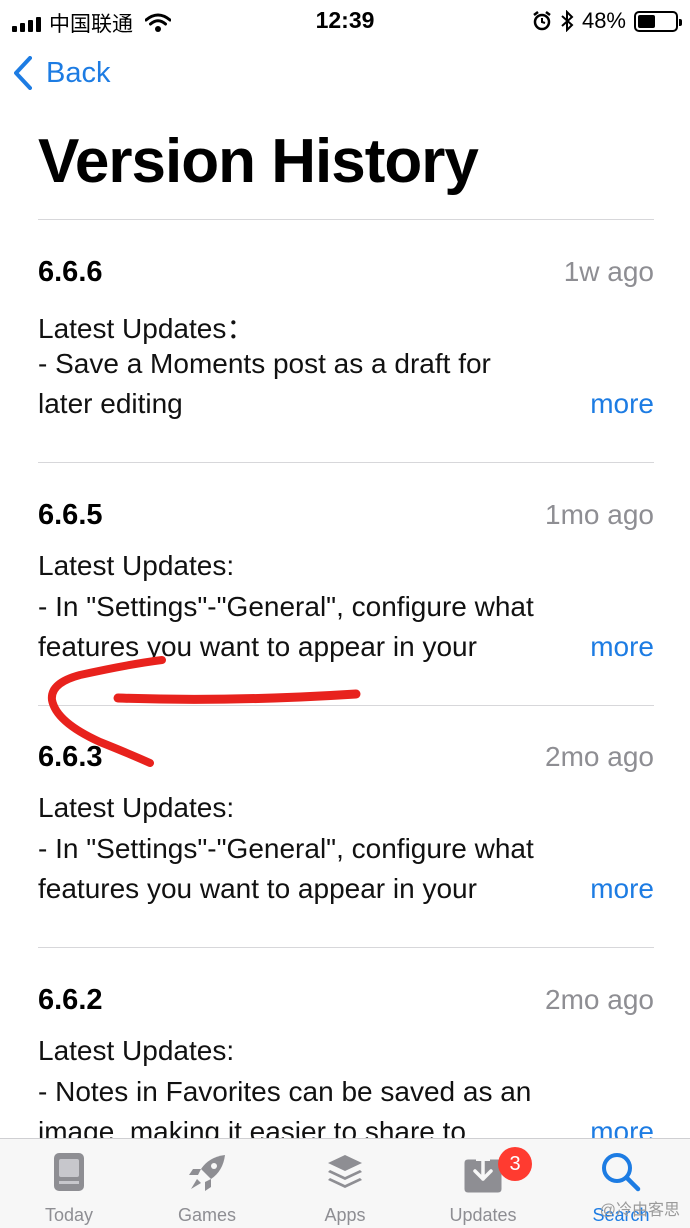 This screenshot has width=690, height=1228. I want to click on version-date: 1mo ago, so click(599, 514).